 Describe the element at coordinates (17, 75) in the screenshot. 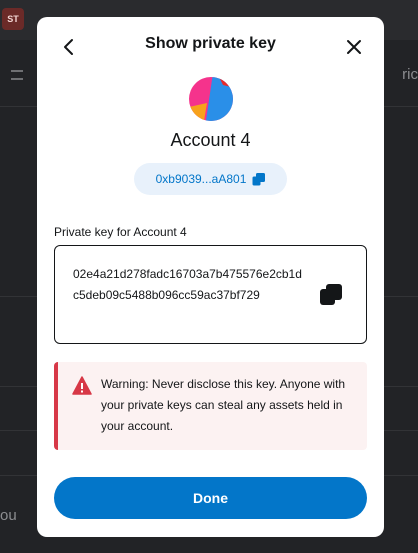

I see `background-menu-icon` at that location.